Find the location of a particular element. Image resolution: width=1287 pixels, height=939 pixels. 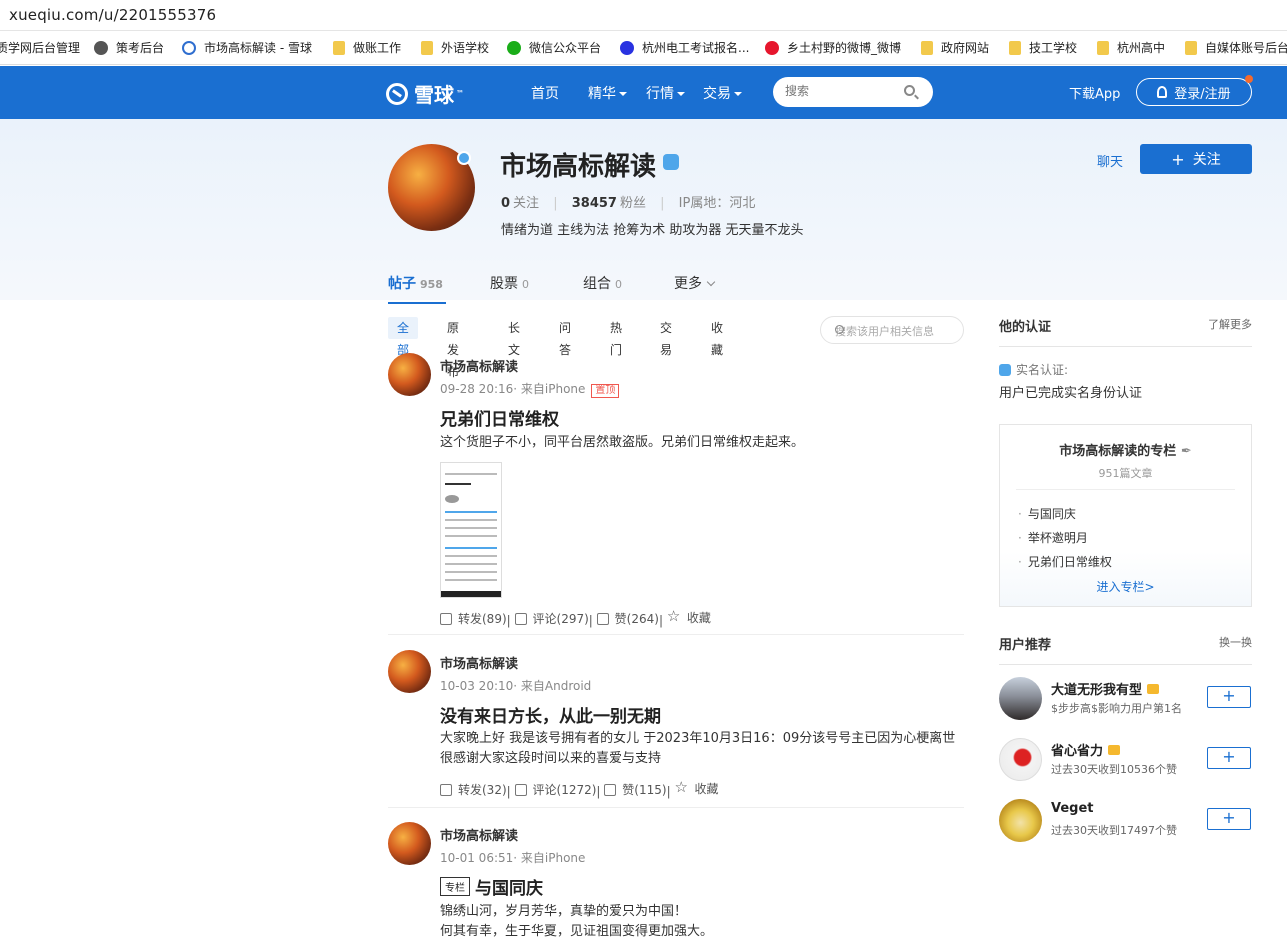

browser-url-bar: xueqiu.com/u/2201555376 is located at coordinates (643, 15).